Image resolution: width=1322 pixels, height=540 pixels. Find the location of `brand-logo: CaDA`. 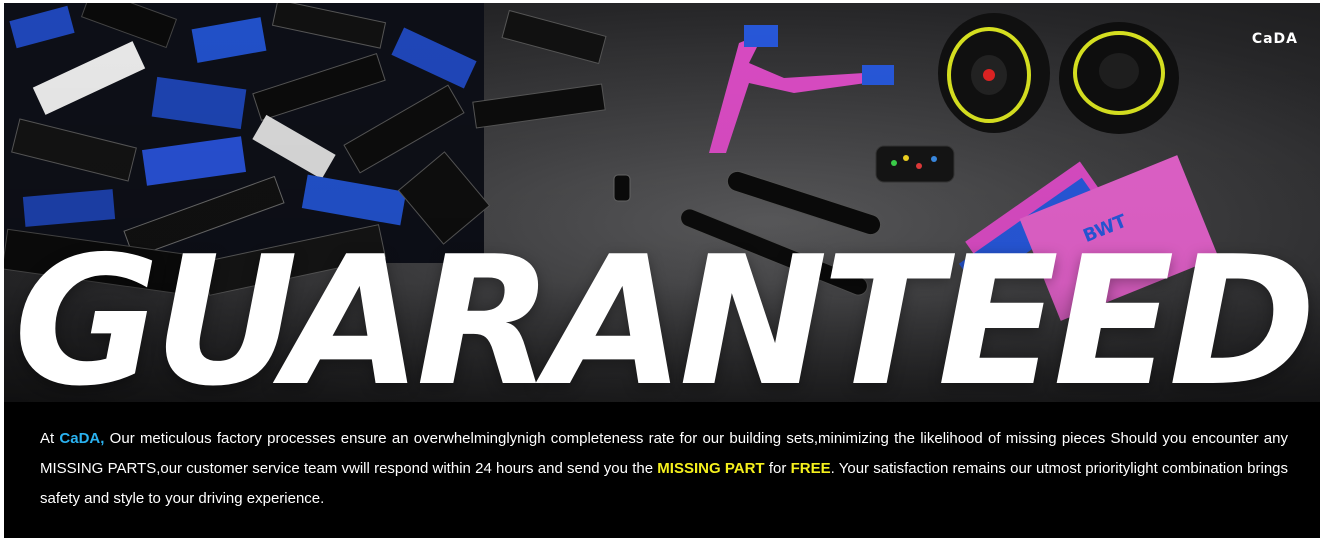

brand-logo: CaDA is located at coordinates (1274, 39).